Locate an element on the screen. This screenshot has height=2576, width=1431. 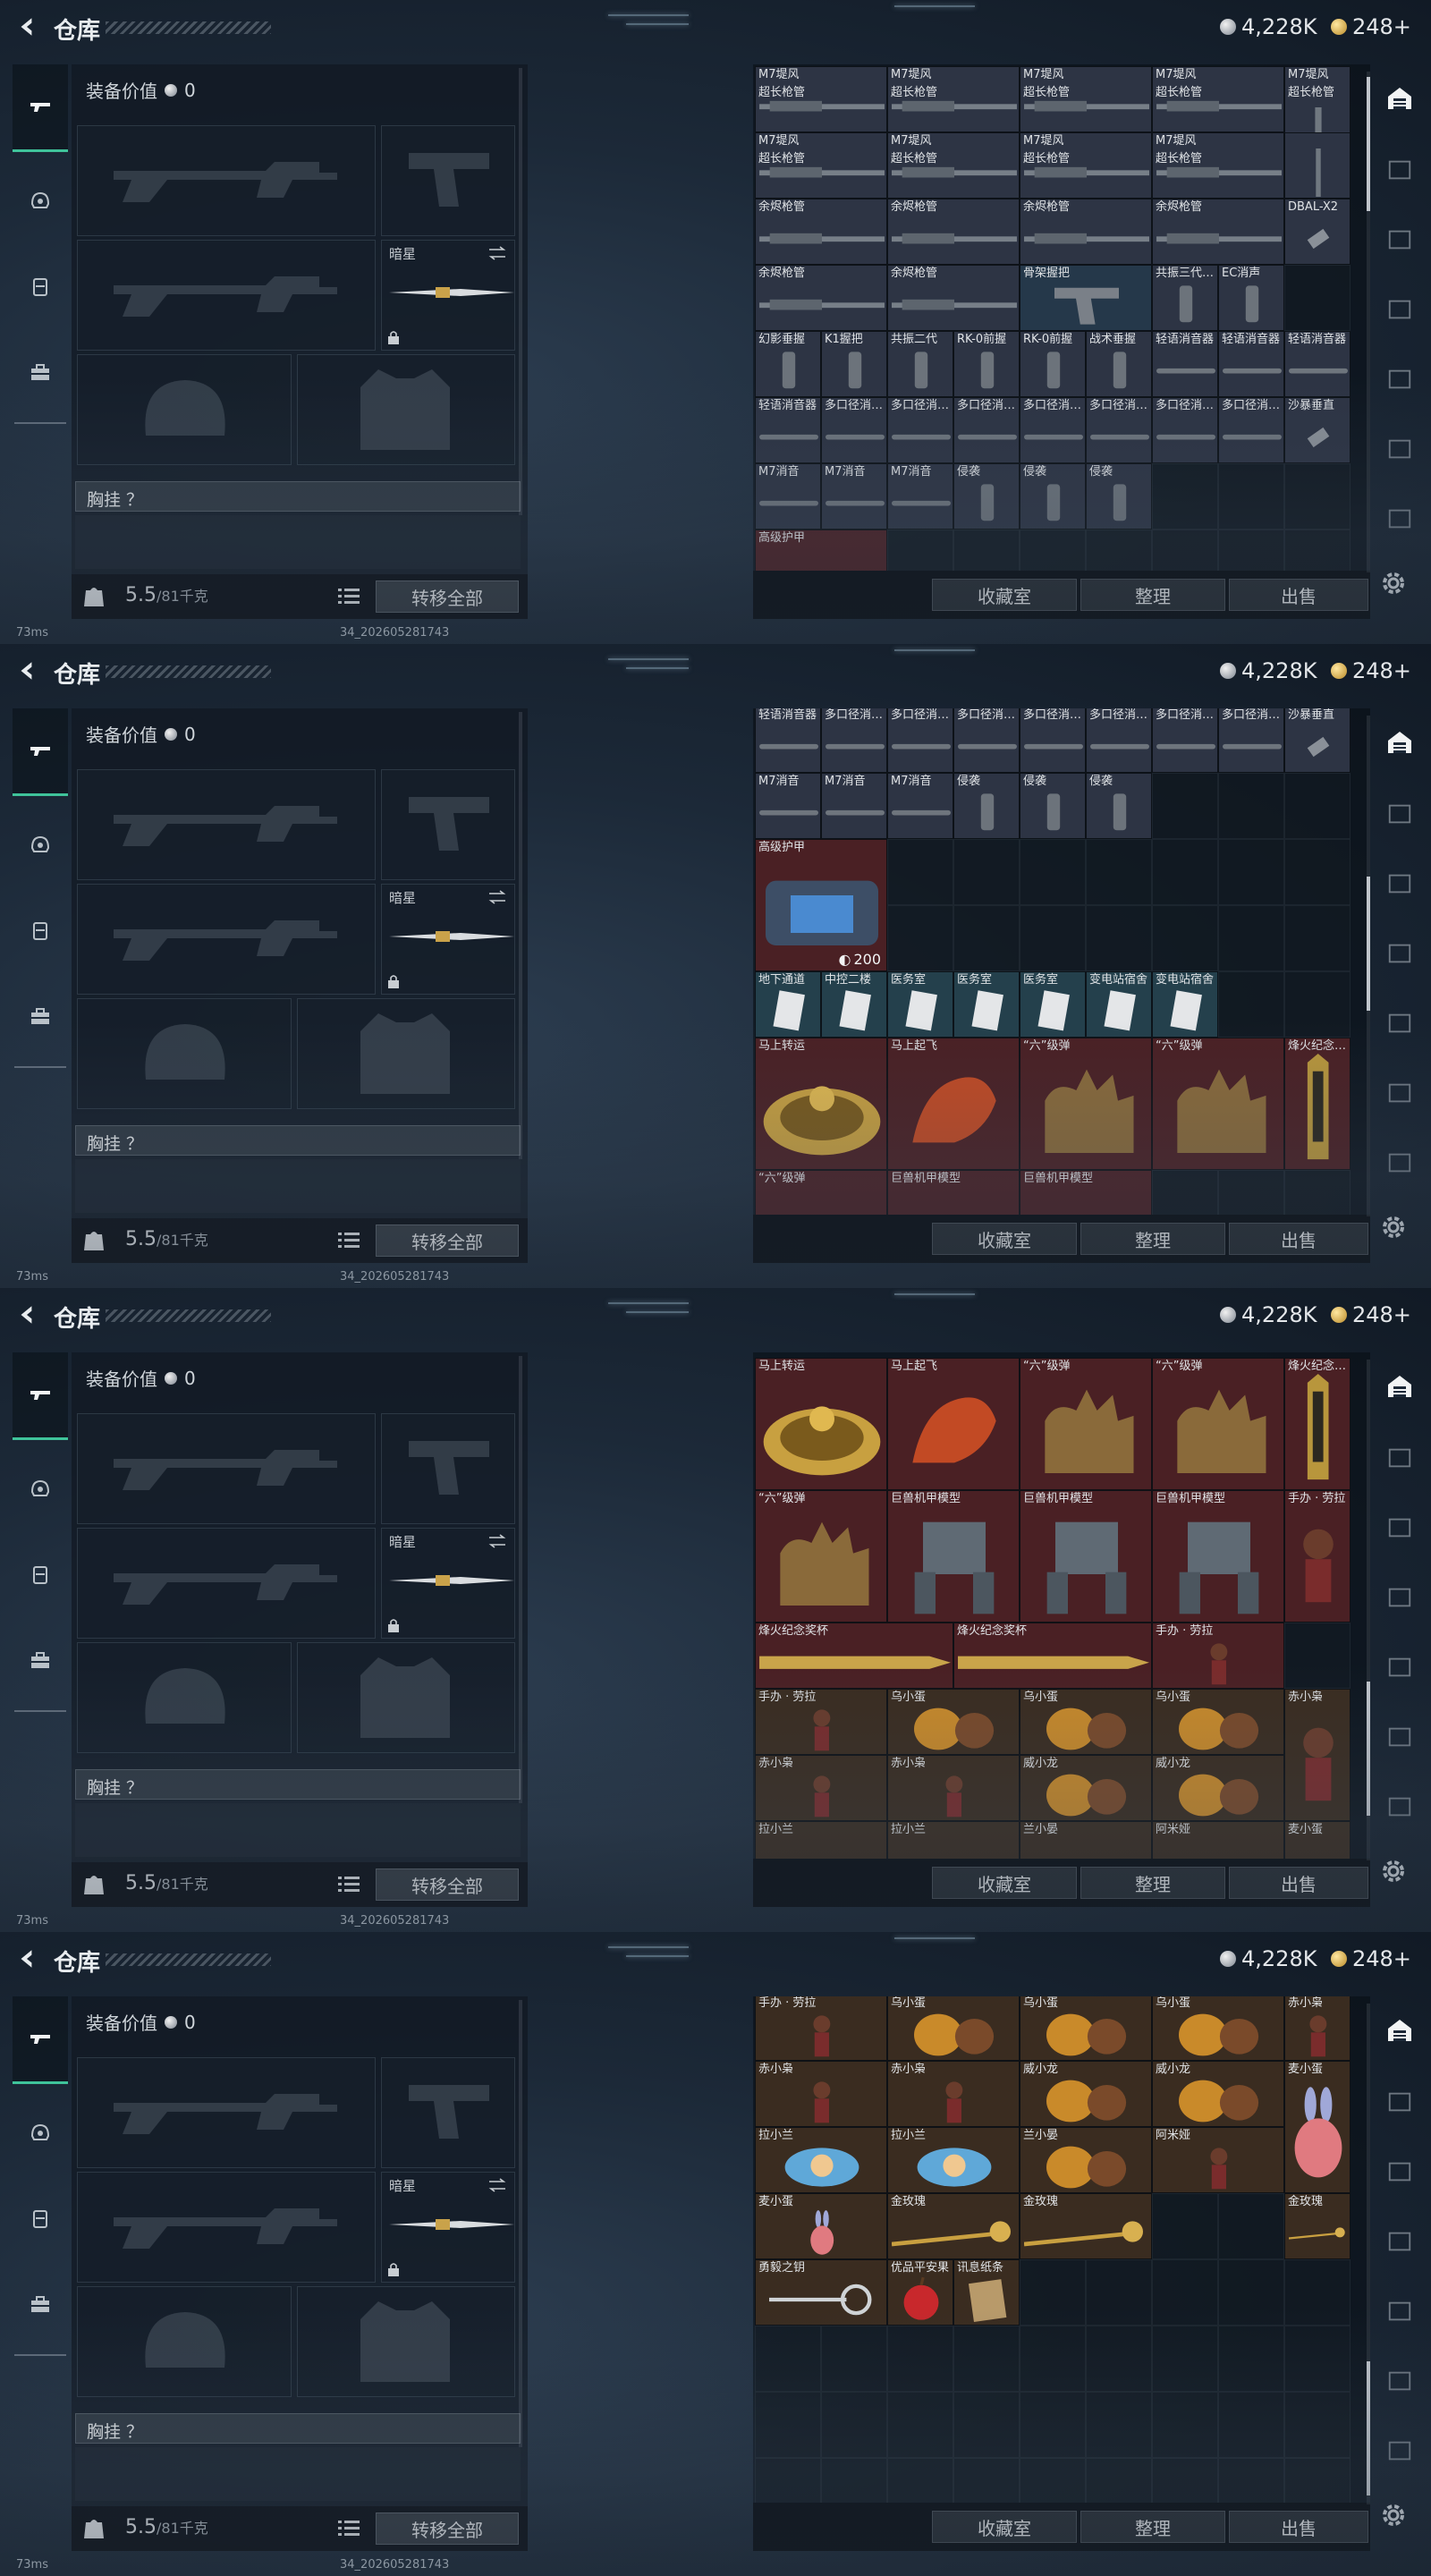
storage-item: 兰小晏 is located at coordinates (1086, 1840).